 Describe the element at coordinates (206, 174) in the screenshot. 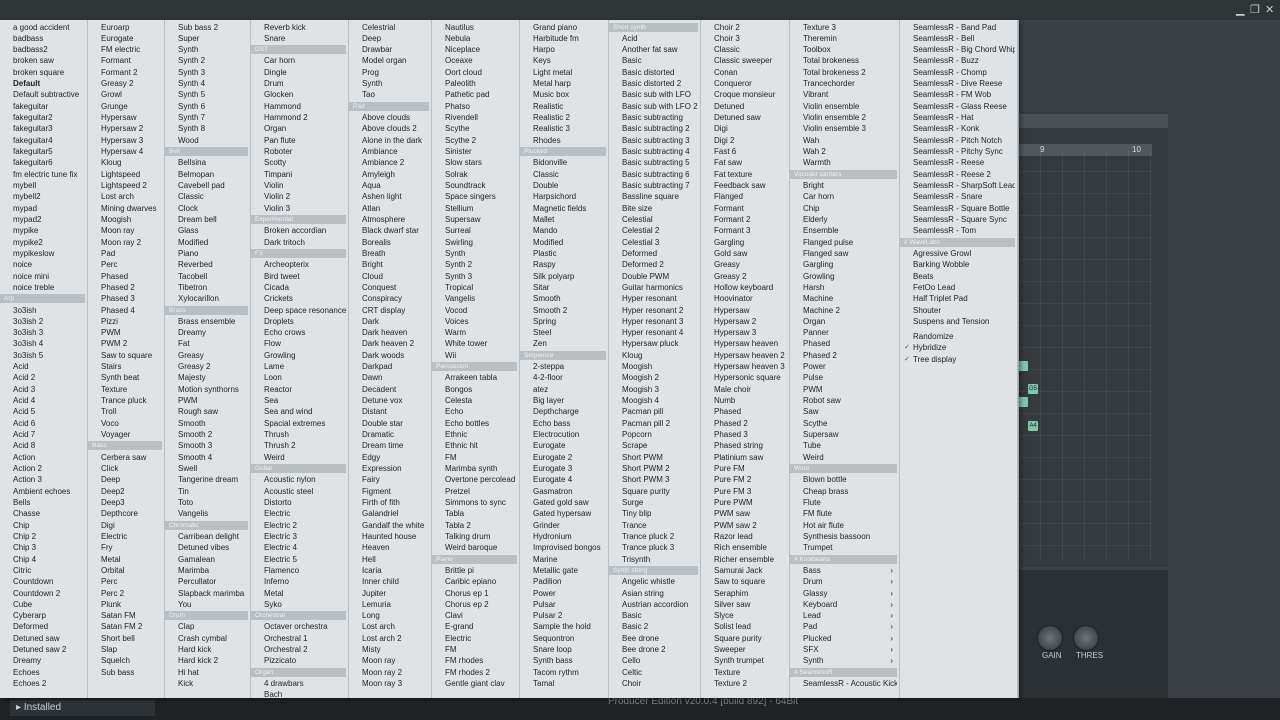

I see `menu-item: Belmopan` at that location.